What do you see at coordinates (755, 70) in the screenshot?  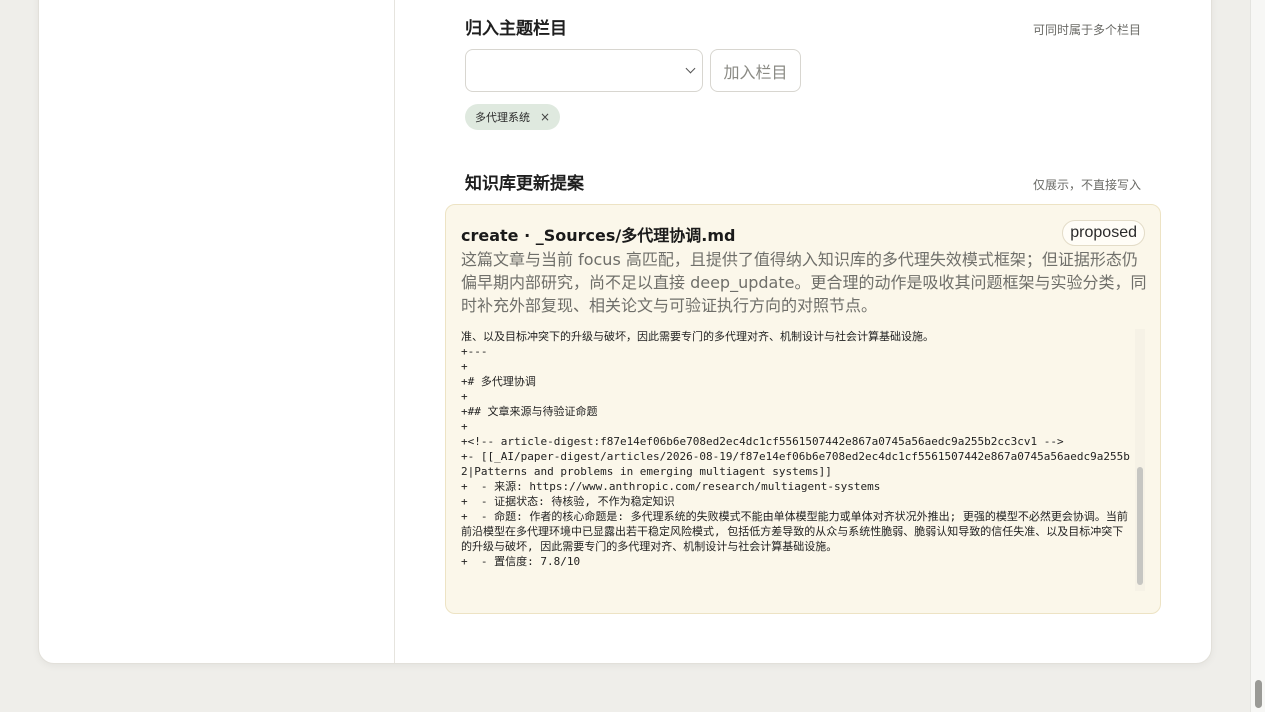 I see `add-topic-button: 加入栏目` at bounding box center [755, 70].